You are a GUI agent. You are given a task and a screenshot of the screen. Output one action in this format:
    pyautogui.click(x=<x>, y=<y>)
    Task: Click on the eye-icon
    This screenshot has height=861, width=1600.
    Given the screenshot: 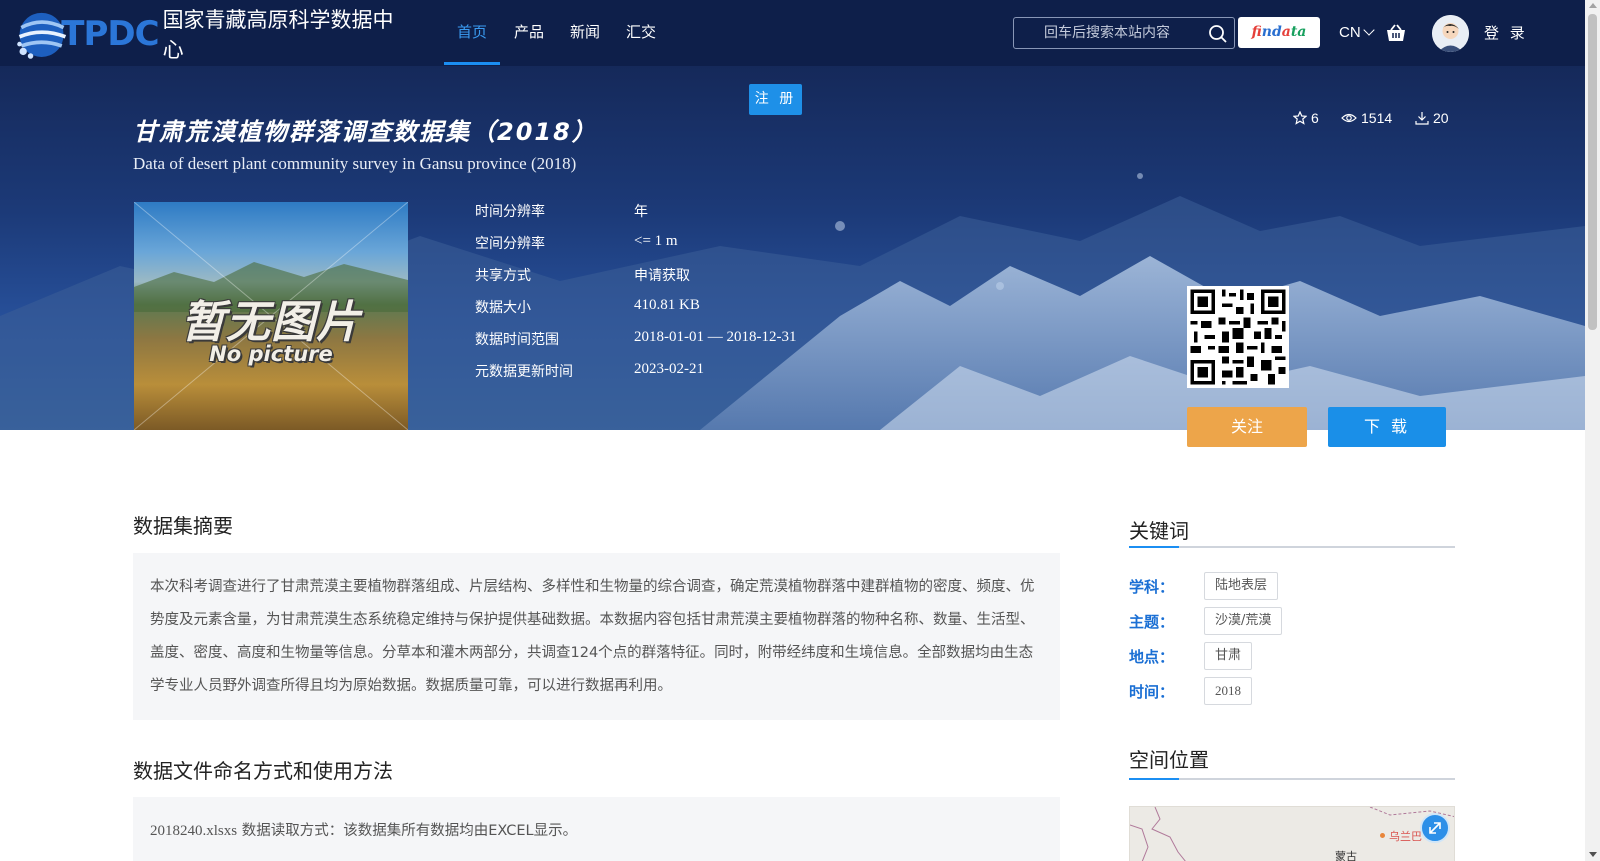 What is the action you would take?
    pyautogui.click(x=1349, y=118)
    